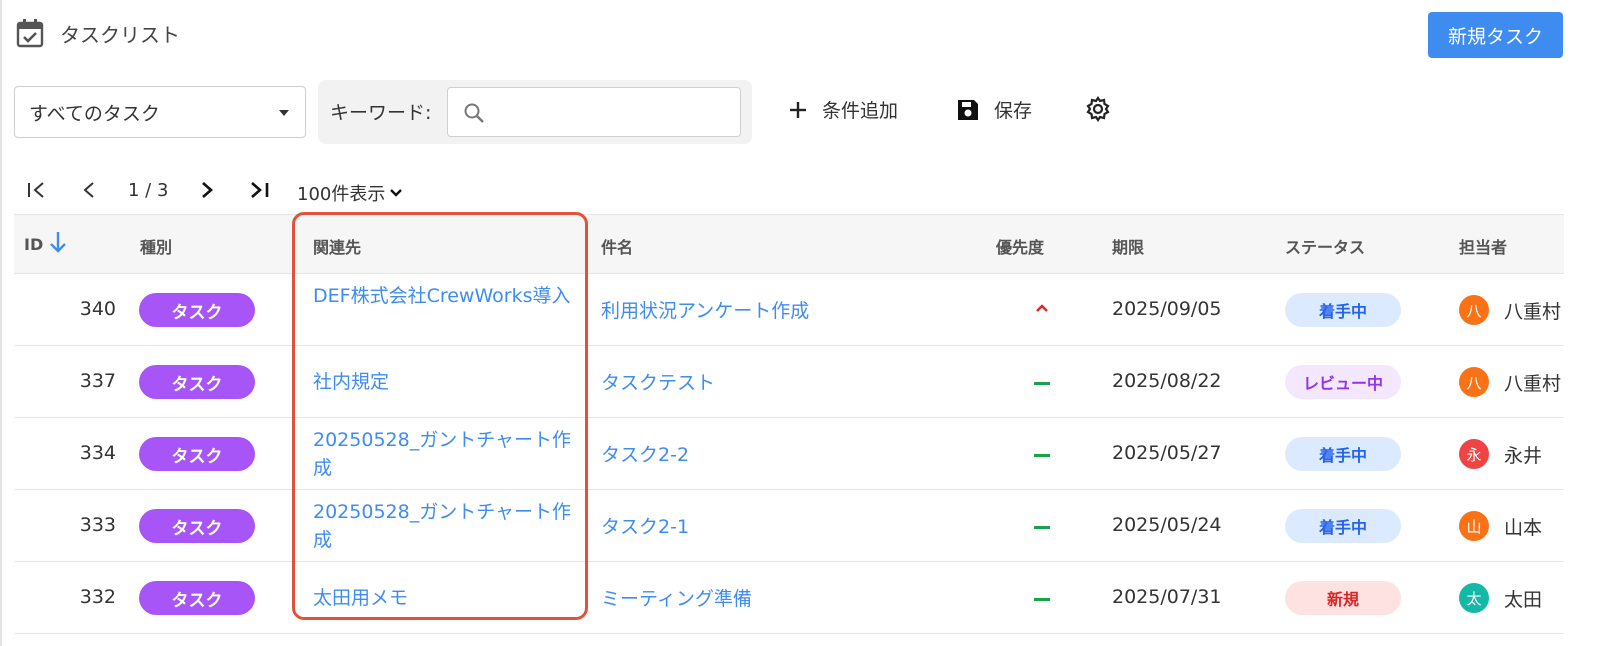 This screenshot has width=1619, height=646. I want to click on column-id-label: ID, so click(34, 244).